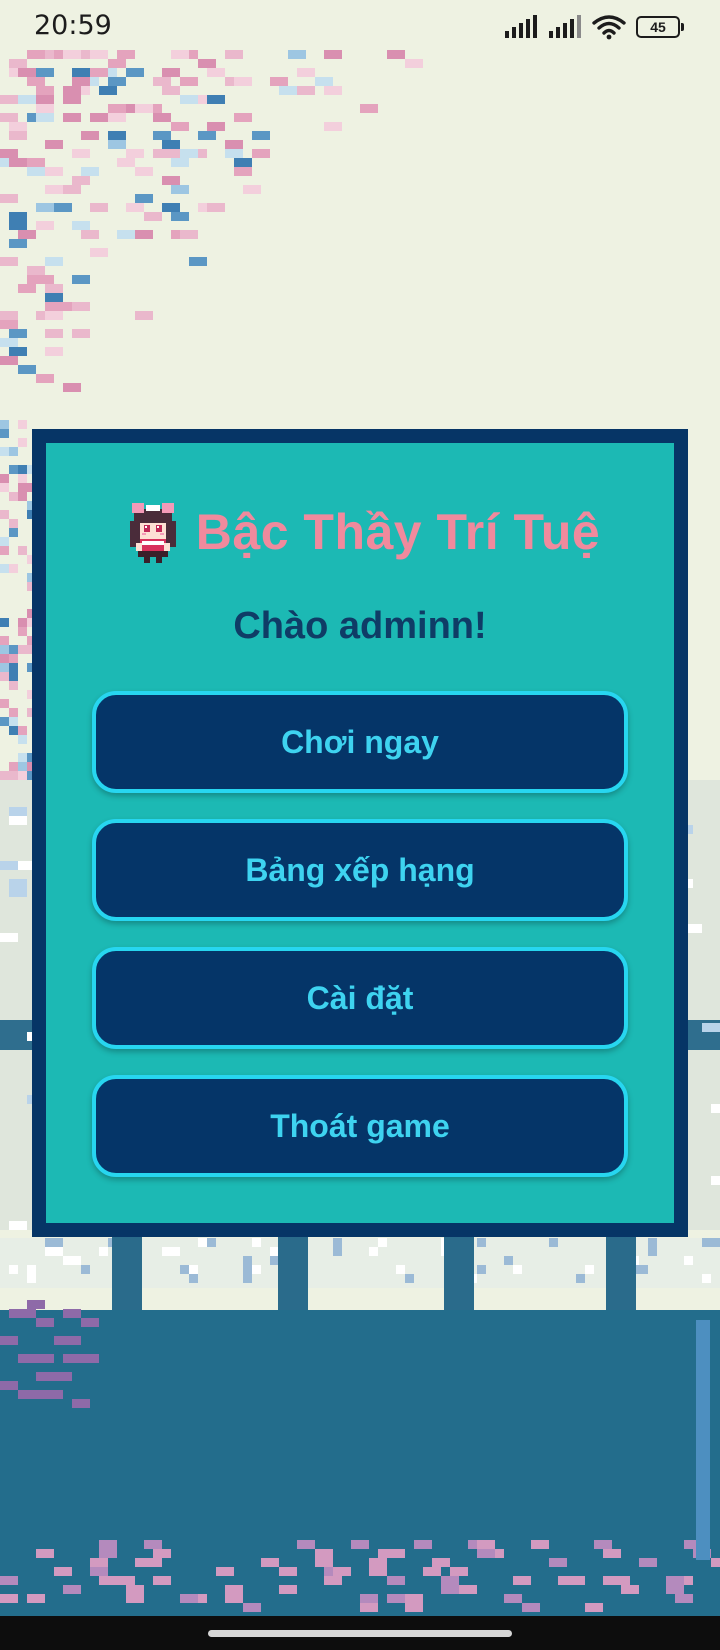 The width and height of the screenshot is (720, 1650). What do you see at coordinates (360, 998) in the screenshot?
I see `settings-button: Cài đặt` at bounding box center [360, 998].